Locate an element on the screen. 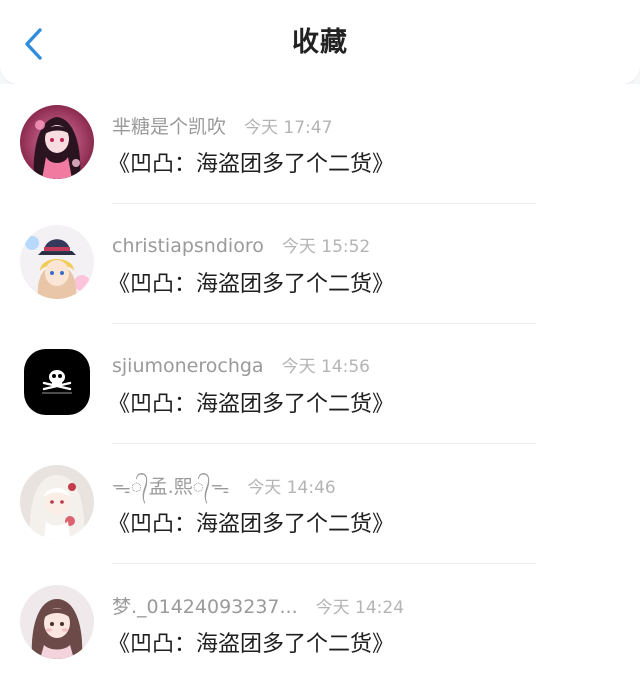 Image resolution: width=640 pixels, height=682 pixels. back-button is located at coordinates (34, 44).